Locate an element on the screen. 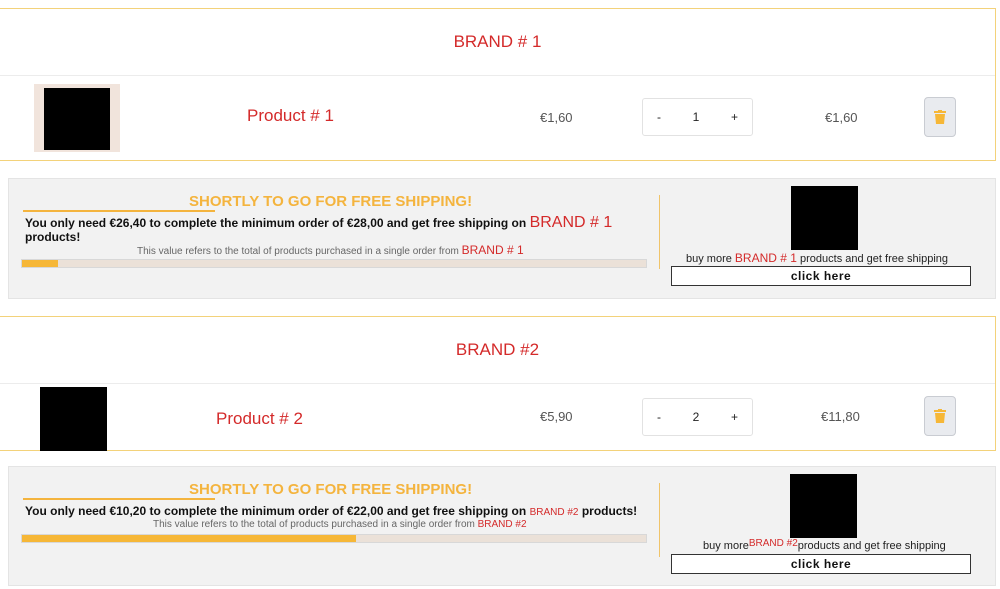 Image resolution: width=1000 pixels, height=589 pixels. promo-brand: BRAND #2 is located at coordinates (773, 543).